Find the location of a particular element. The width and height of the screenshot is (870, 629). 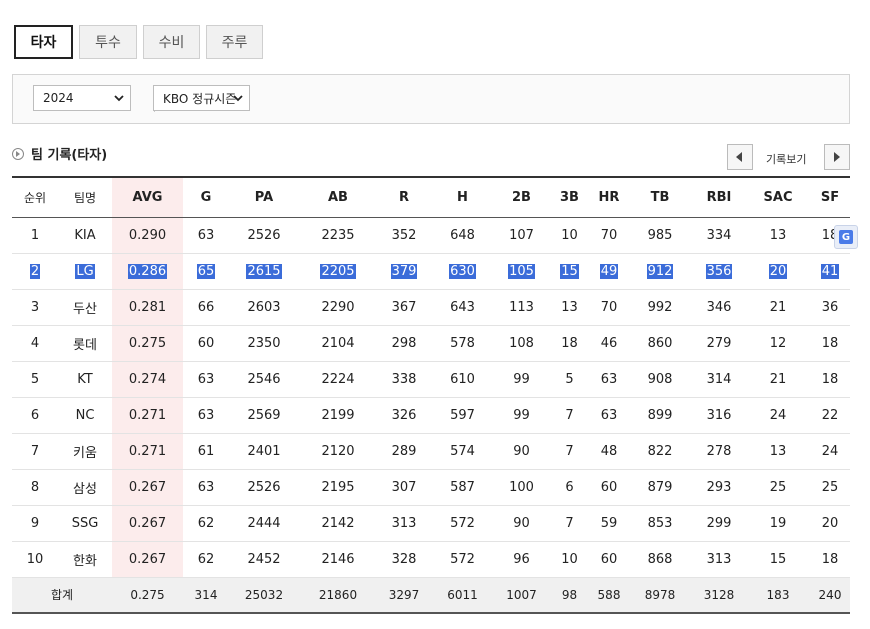

total-cell: 6011 is located at coordinates (462, 595).